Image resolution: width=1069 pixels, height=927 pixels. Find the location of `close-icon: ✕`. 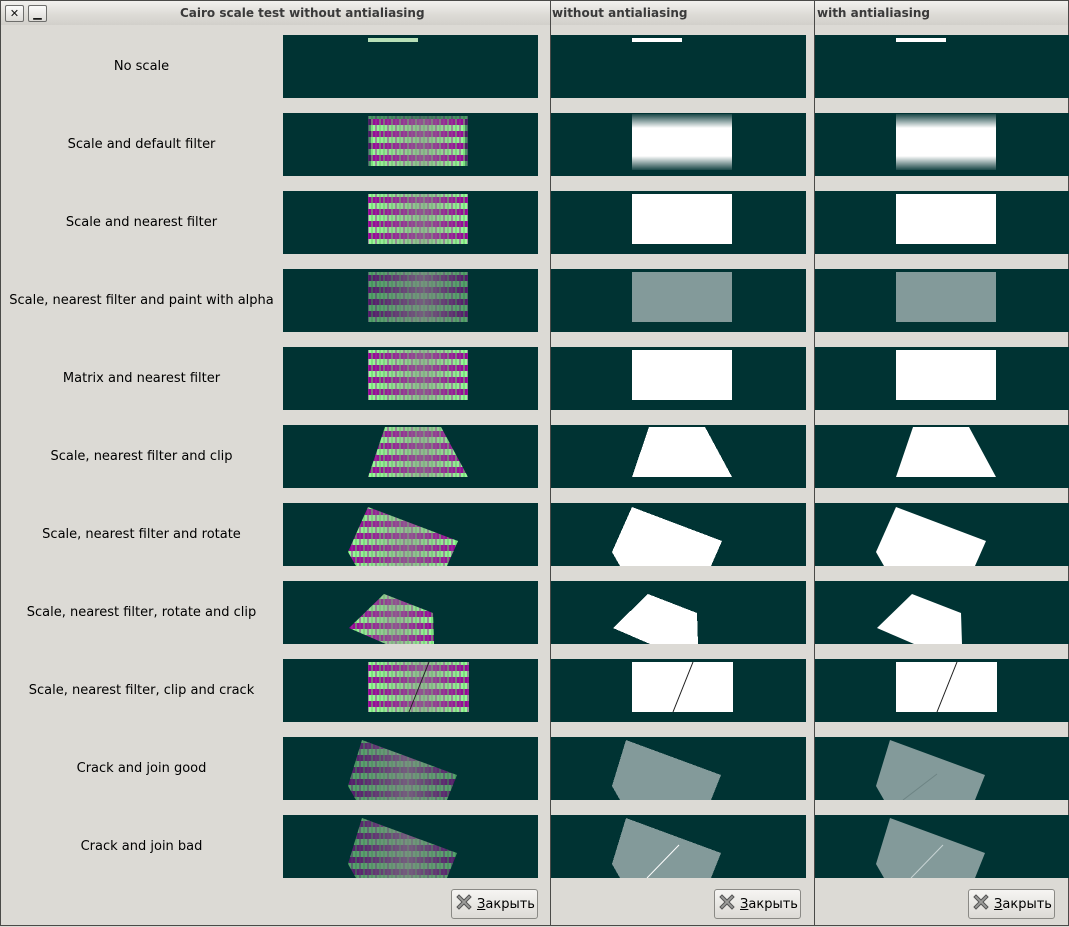

close-icon: ✕ is located at coordinates (14, 13).